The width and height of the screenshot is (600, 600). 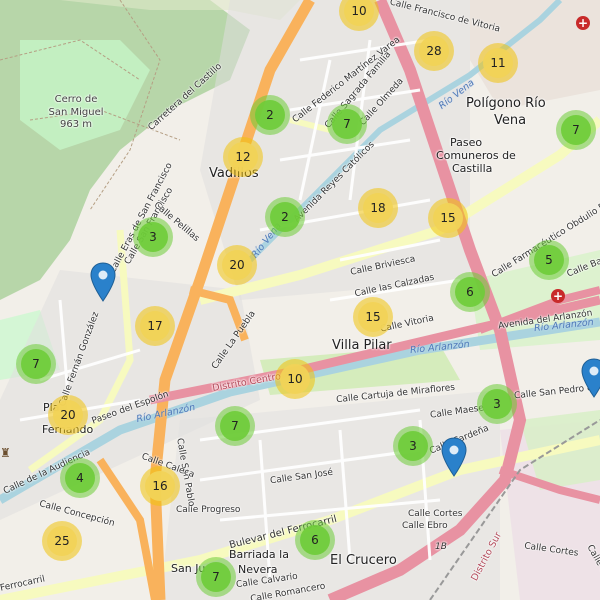 I want to click on cluster-count: 16, so click(x=160, y=486).